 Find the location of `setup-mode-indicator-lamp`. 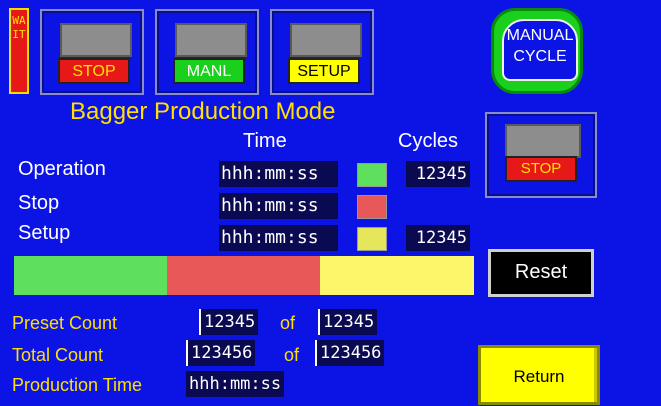

setup-mode-indicator-lamp is located at coordinates (326, 40).